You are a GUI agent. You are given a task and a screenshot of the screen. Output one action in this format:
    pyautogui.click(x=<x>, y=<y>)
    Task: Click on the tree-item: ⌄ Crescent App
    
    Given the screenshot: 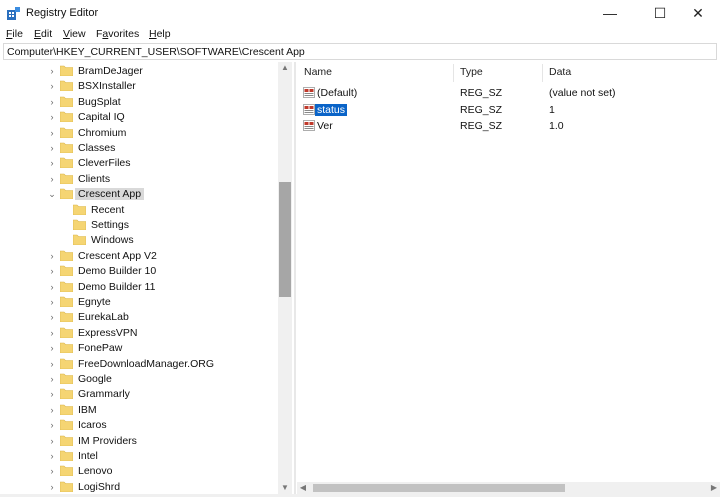 What is the action you would take?
    pyautogui.click(x=139, y=194)
    